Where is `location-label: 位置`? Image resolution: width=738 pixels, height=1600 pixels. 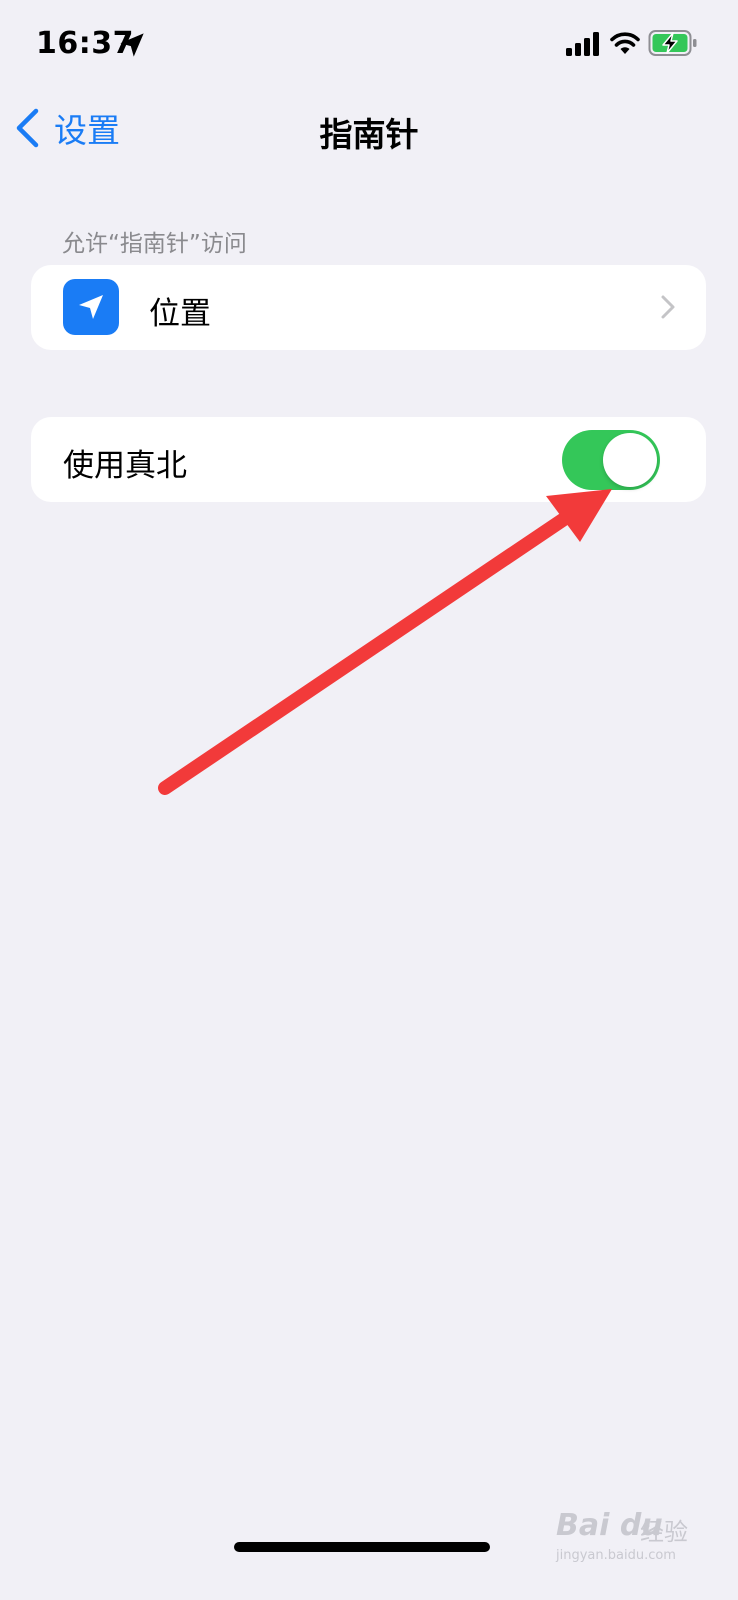
location-label: 位置 is located at coordinates (180, 314).